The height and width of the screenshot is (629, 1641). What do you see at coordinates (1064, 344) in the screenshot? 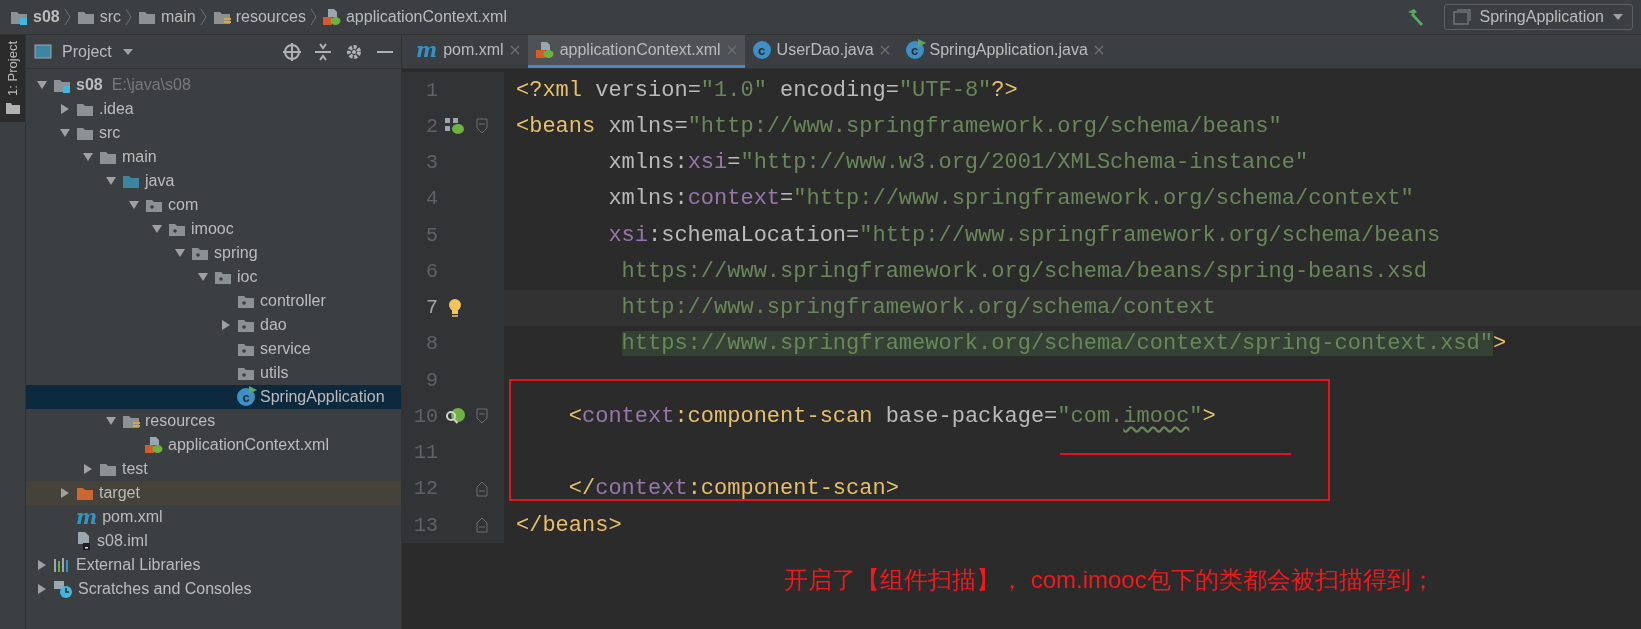
I see `code-text: https://www.springframework.org/schema/context/spring-context.xsd">` at bounding box center [1064, 344].